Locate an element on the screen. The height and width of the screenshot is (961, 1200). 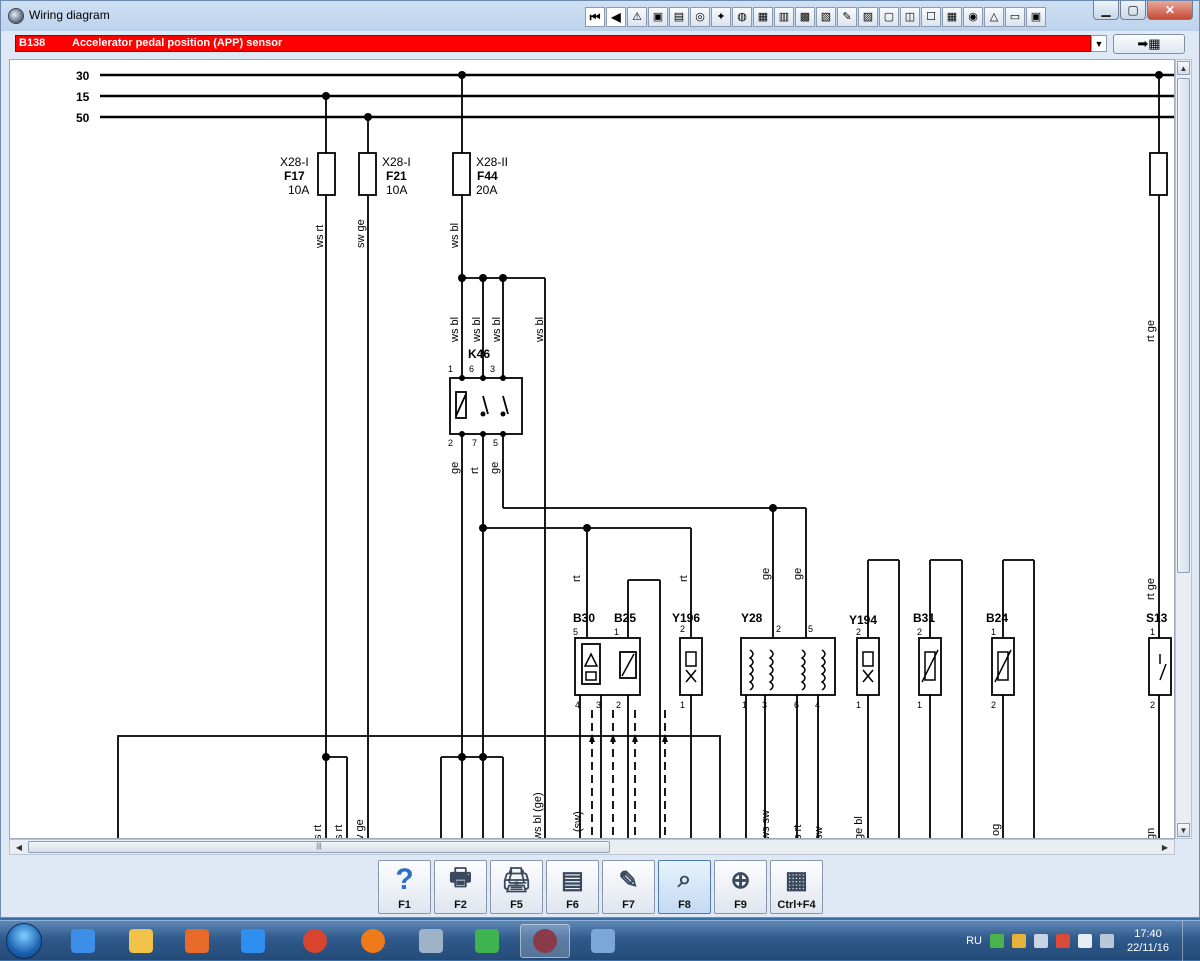
fkey-f9-button: ⊕ F9 is located at coordinates (740, 887).